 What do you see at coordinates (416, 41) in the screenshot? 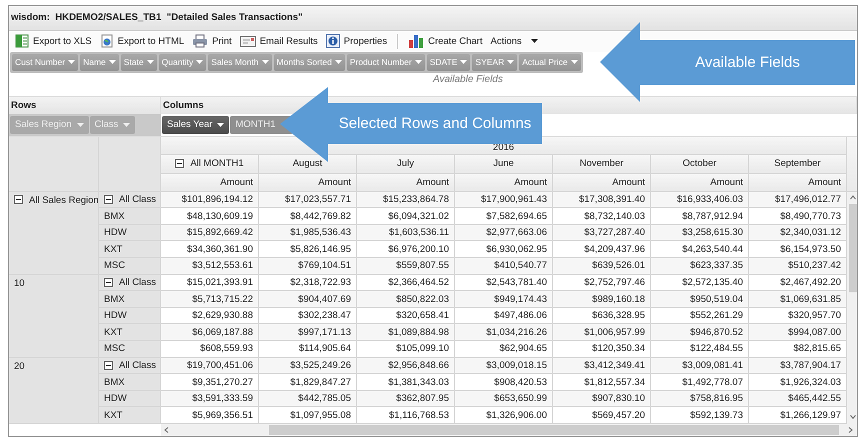
I see `bar-chart-icon` at bounding box center [416, 41].